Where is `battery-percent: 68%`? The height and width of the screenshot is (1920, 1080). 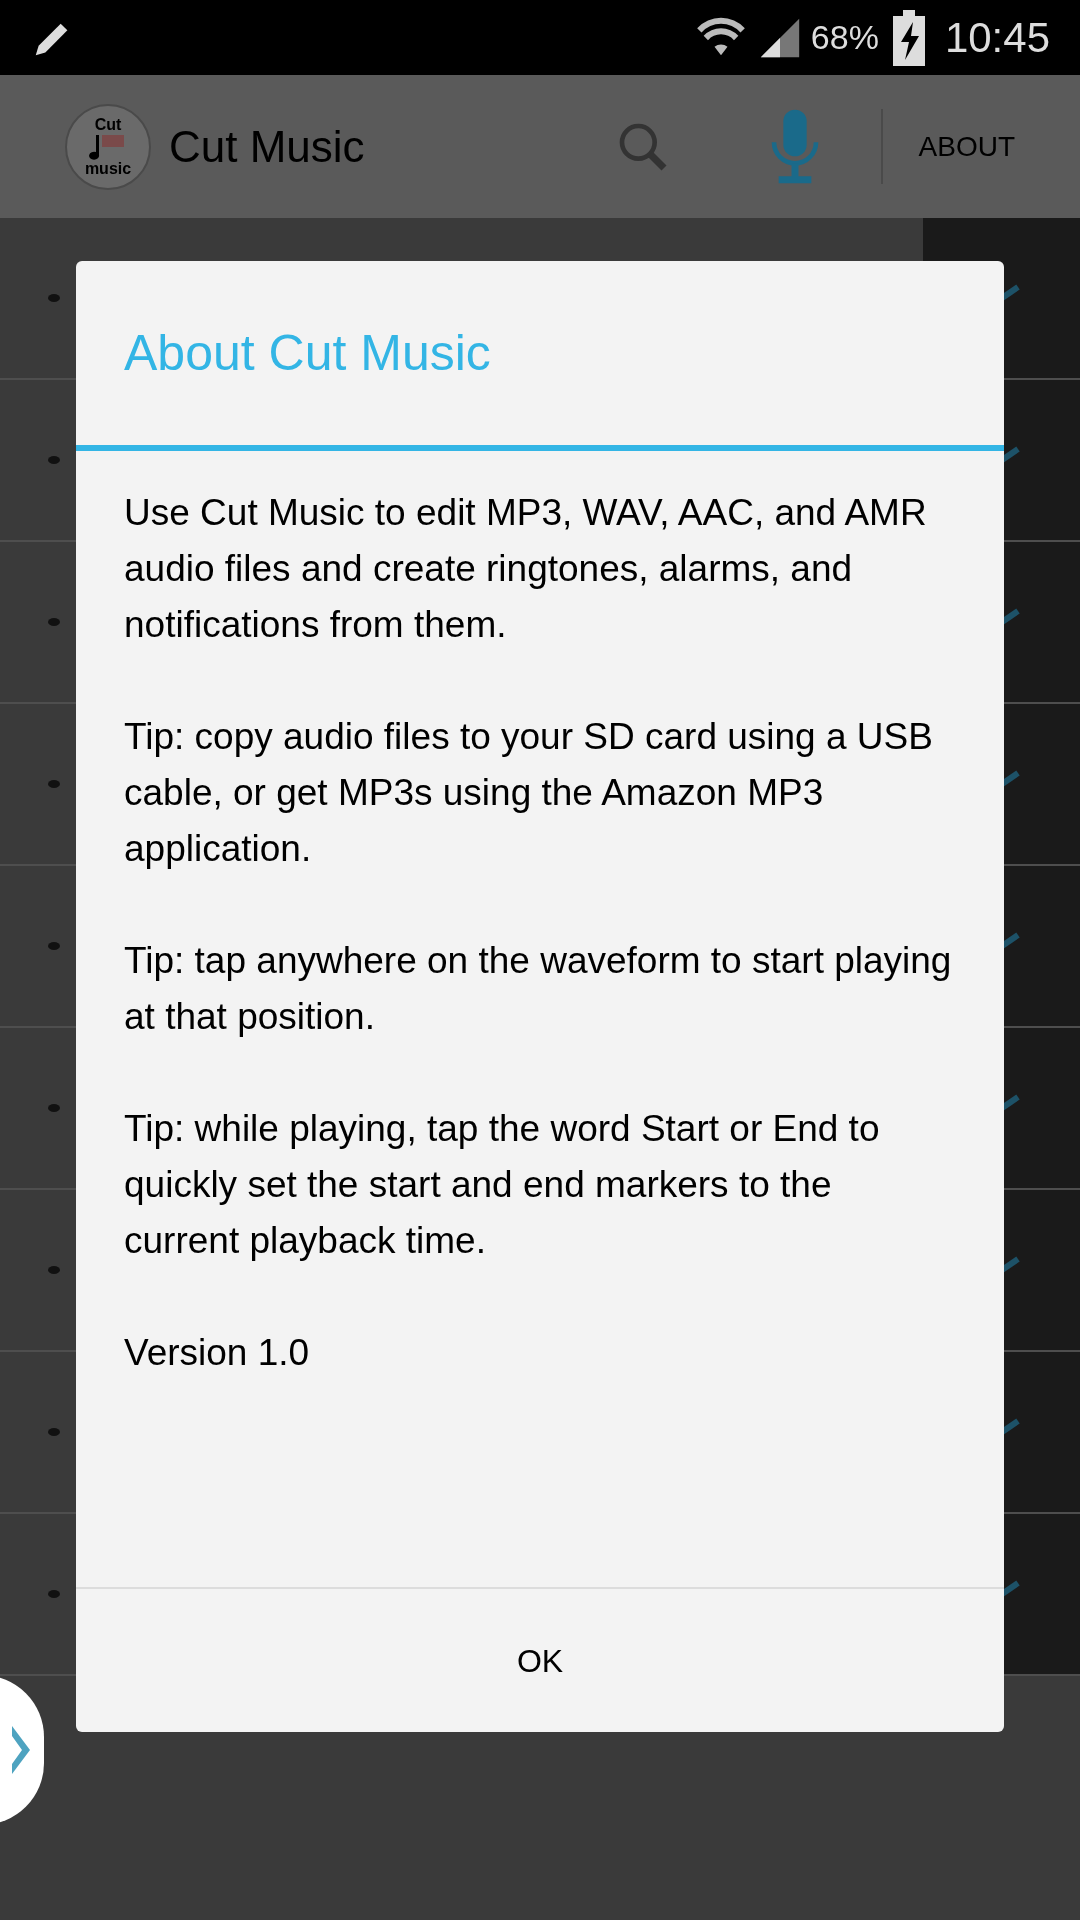 battery-percent: 68% is located at coordinates (844, 37).